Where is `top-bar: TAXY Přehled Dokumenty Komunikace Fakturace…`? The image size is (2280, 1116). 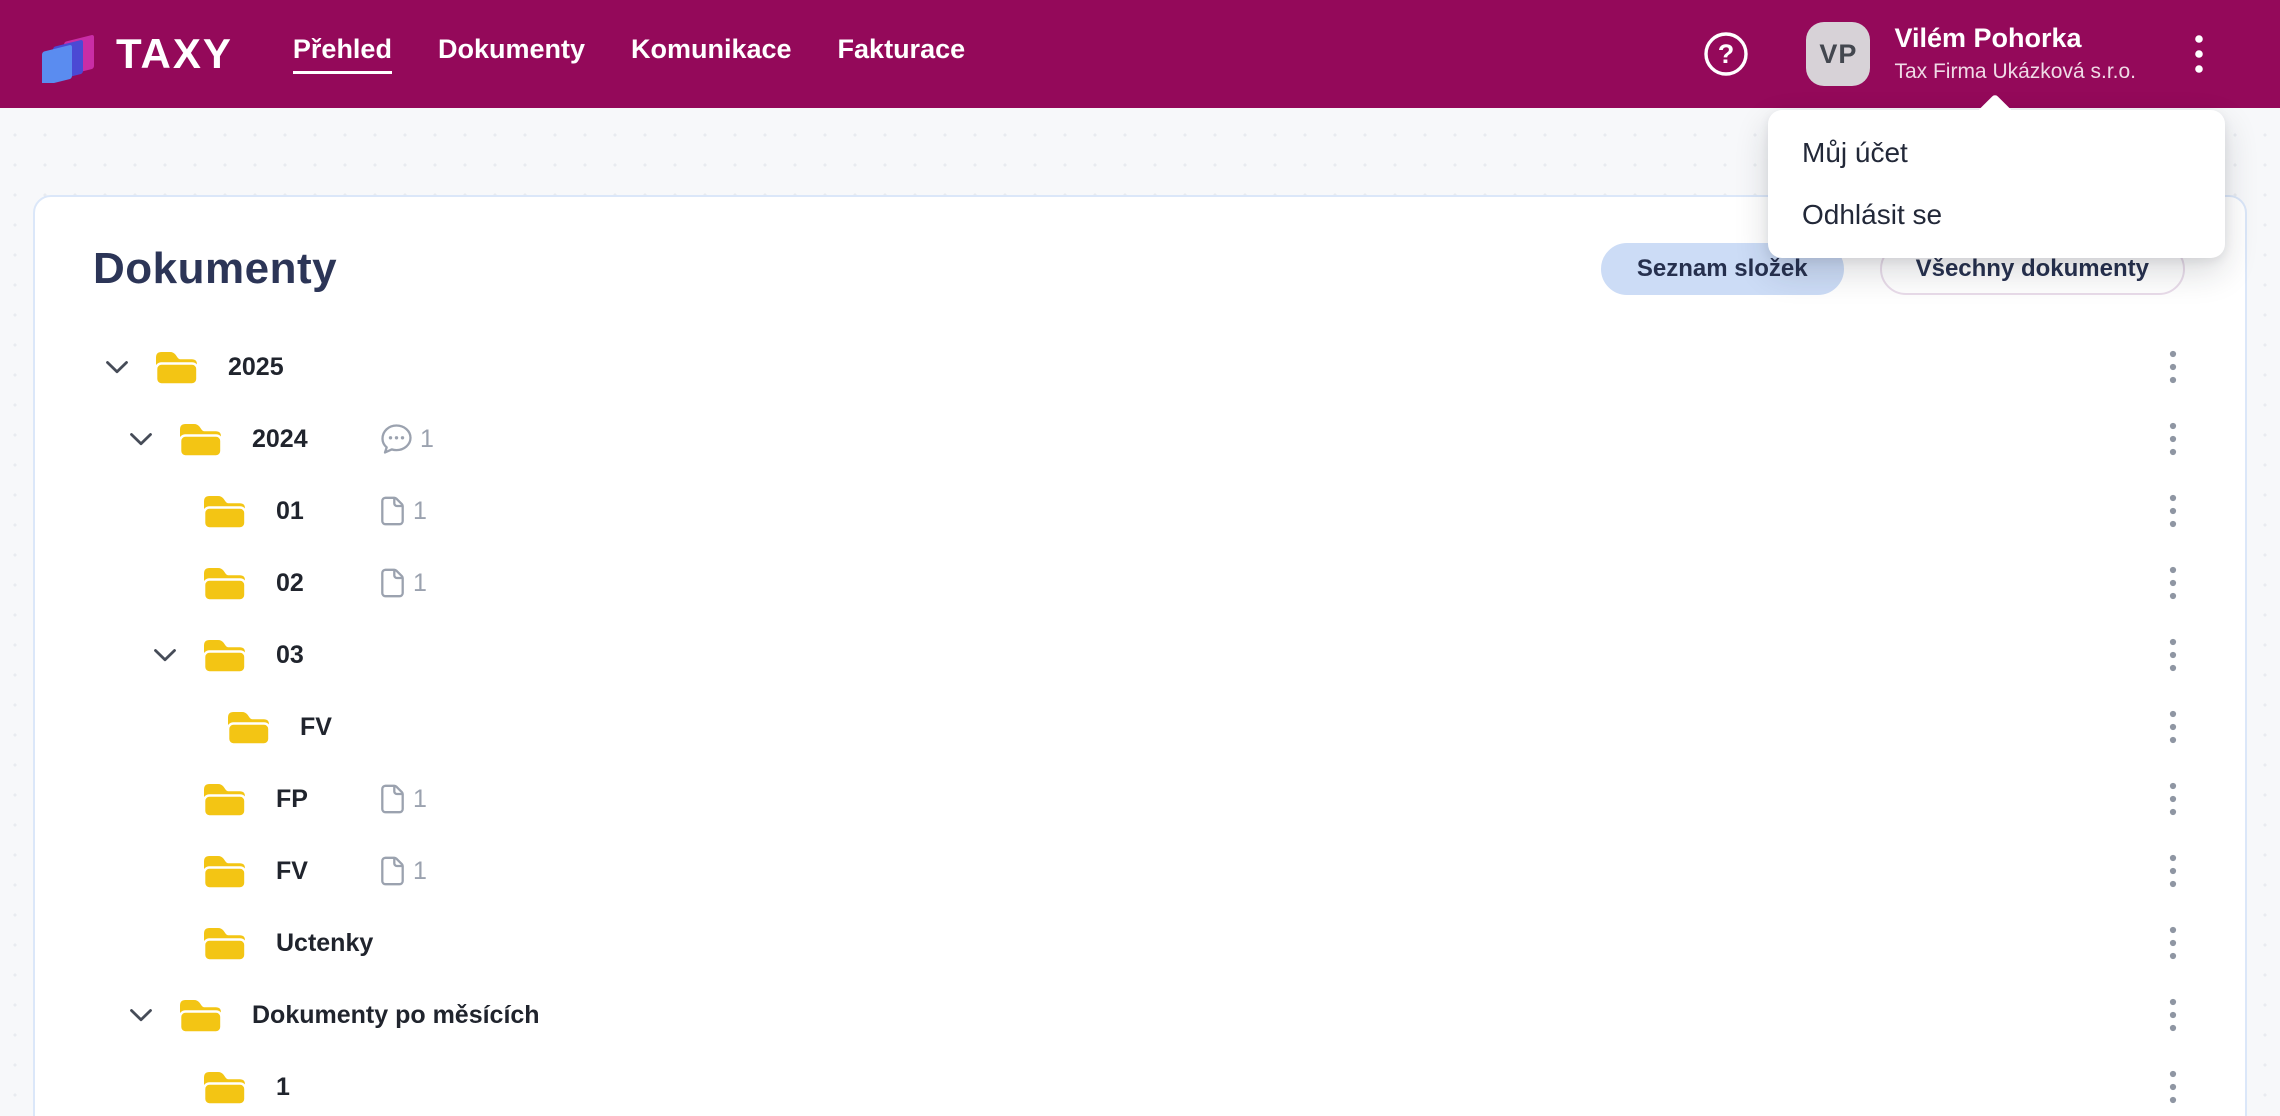 top-bar: TAXY Přehled Dokumenty Komunikace Fakturace… is located at coordinates (1140, 54).